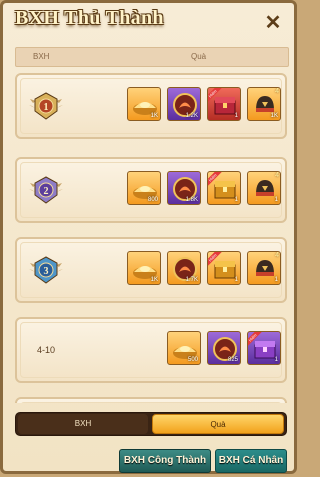  I want to click on gold-ingot-icon: 500, so click(184, 348).